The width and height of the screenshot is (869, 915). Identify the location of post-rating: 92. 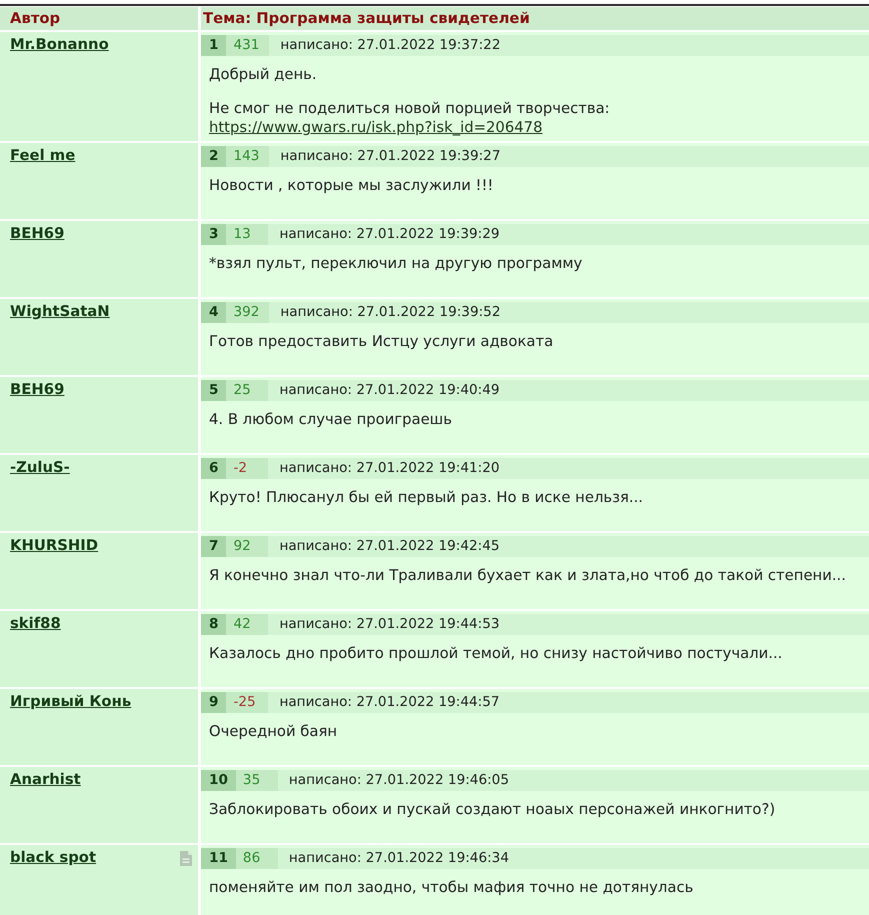
(247, 546).